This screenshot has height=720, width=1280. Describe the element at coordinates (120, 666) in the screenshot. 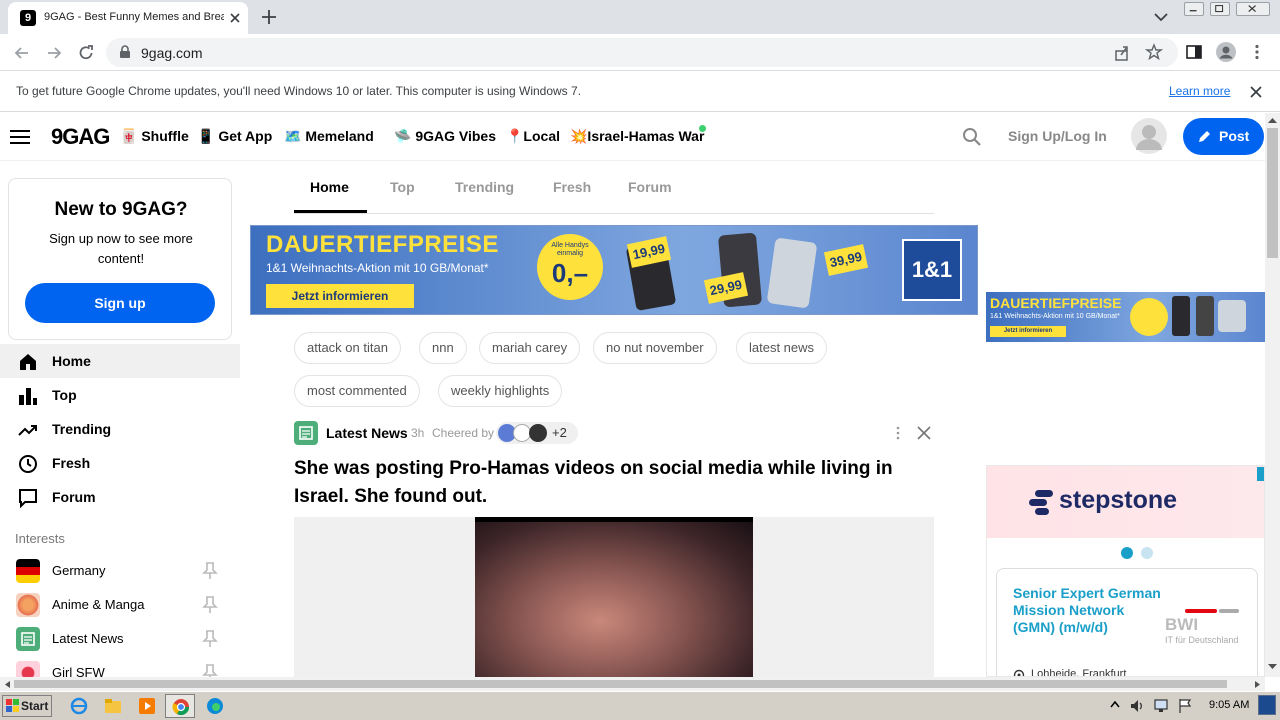

I see `interest-girl-sfw: Girl SFW` at that location.